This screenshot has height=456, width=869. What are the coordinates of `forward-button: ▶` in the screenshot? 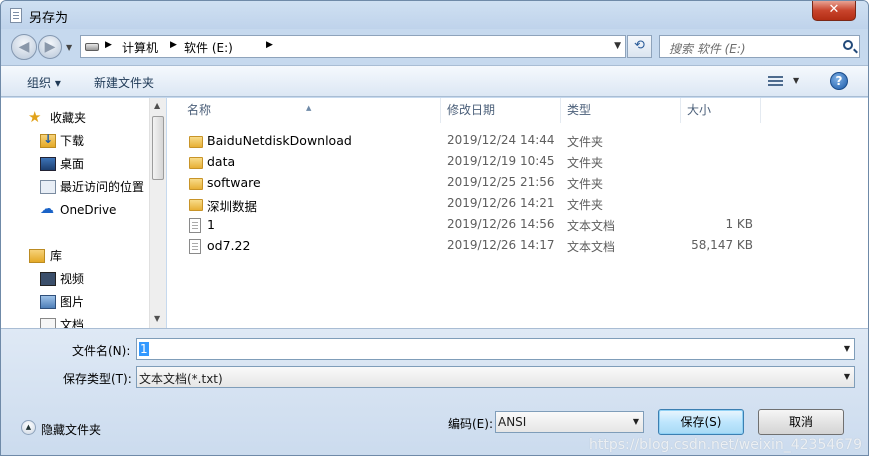 It's located at (50, 47).